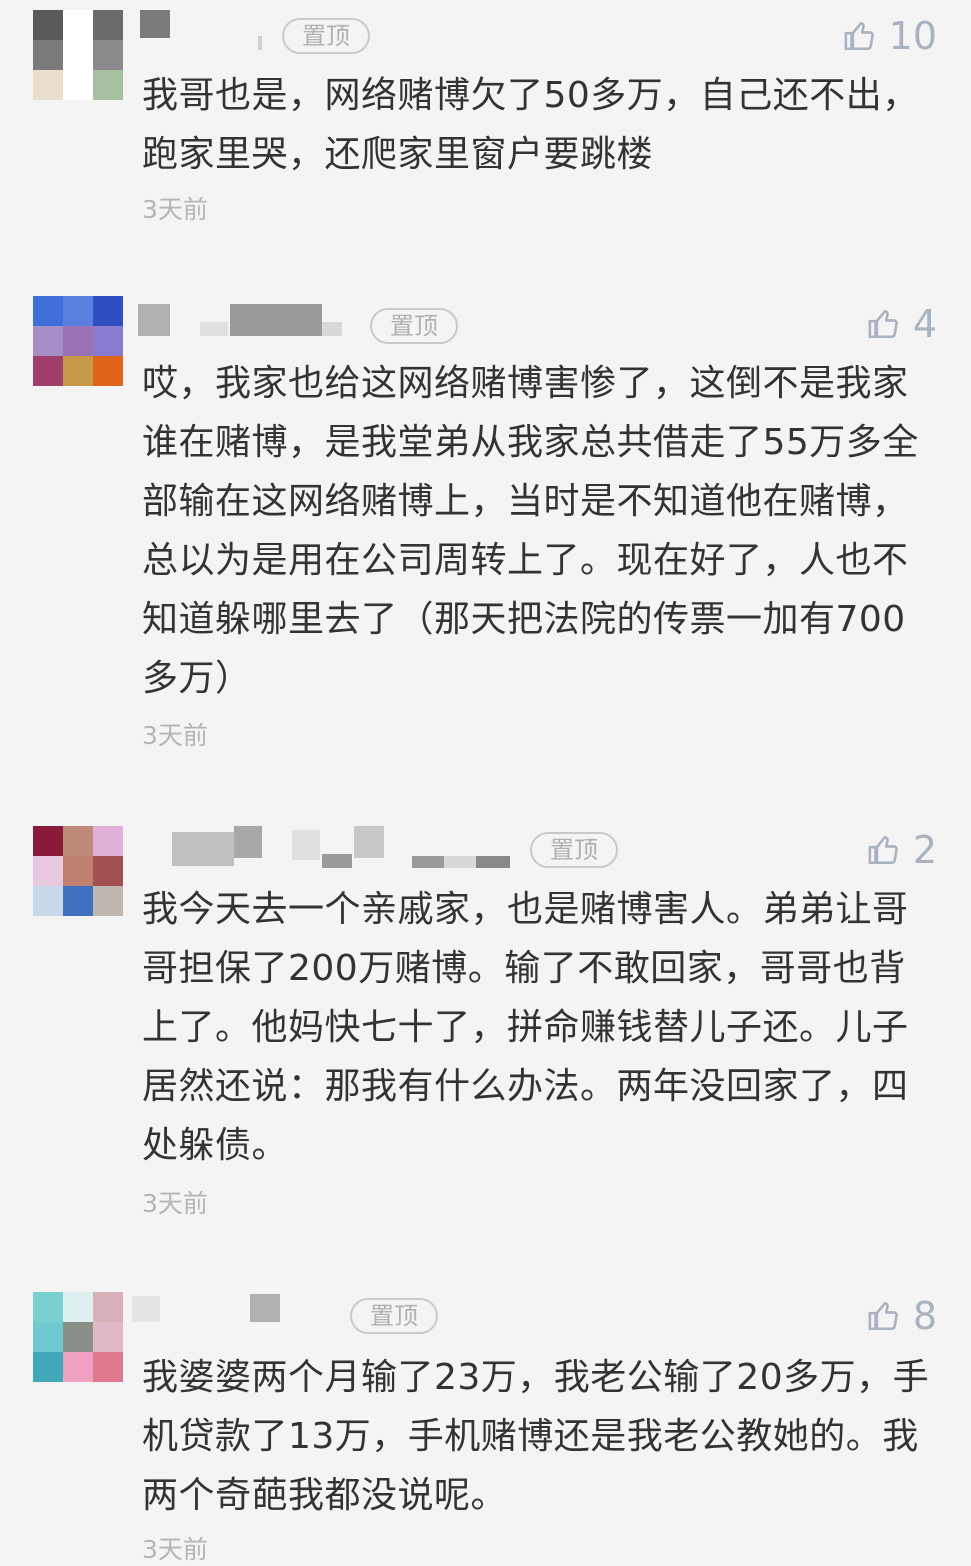 This screenshot has width=971, height=1566. I want to click on like-button: 10, so click(890, 36).